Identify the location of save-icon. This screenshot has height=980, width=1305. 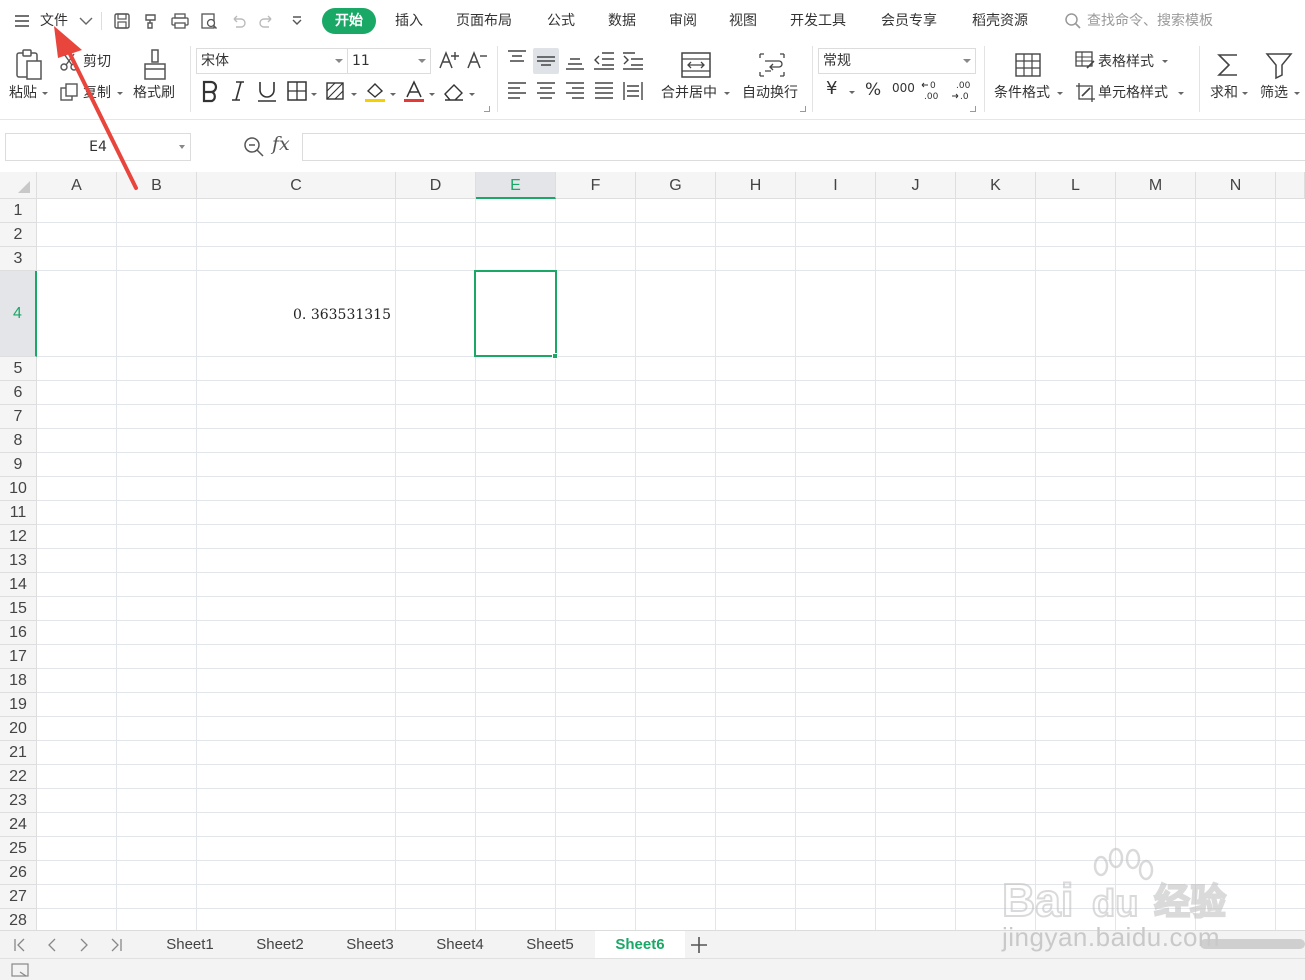
(122, 21).